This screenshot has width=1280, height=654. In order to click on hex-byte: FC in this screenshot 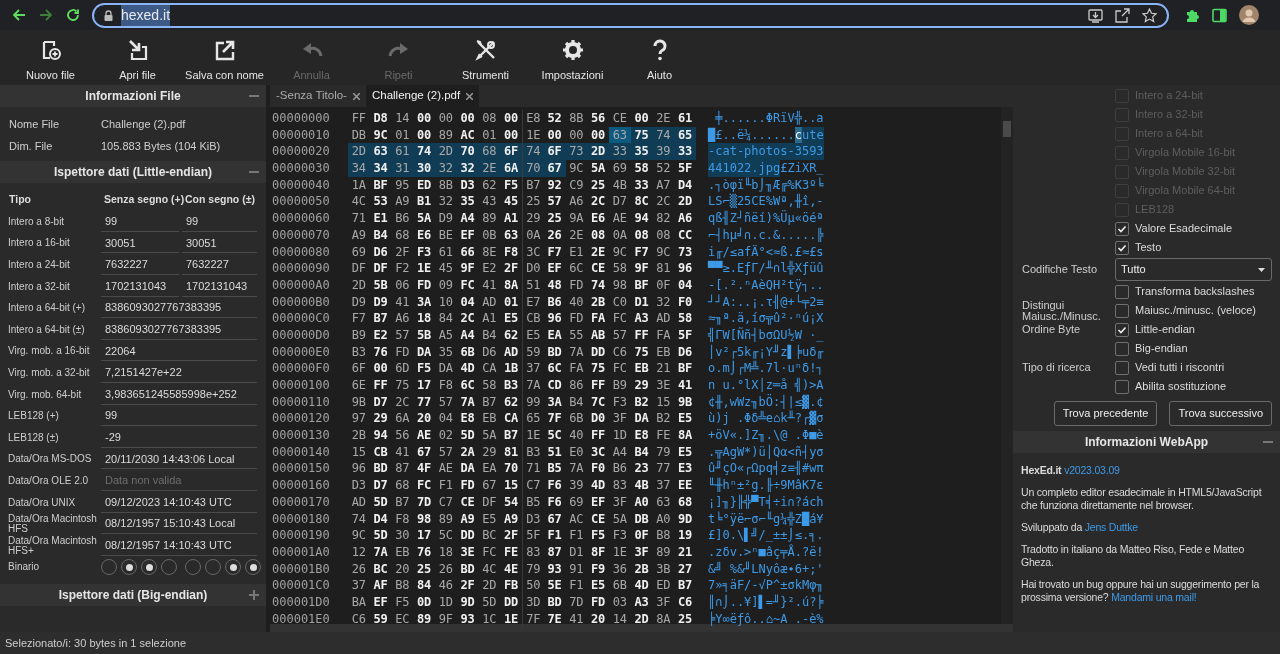, I will do `click(489, 552)`.